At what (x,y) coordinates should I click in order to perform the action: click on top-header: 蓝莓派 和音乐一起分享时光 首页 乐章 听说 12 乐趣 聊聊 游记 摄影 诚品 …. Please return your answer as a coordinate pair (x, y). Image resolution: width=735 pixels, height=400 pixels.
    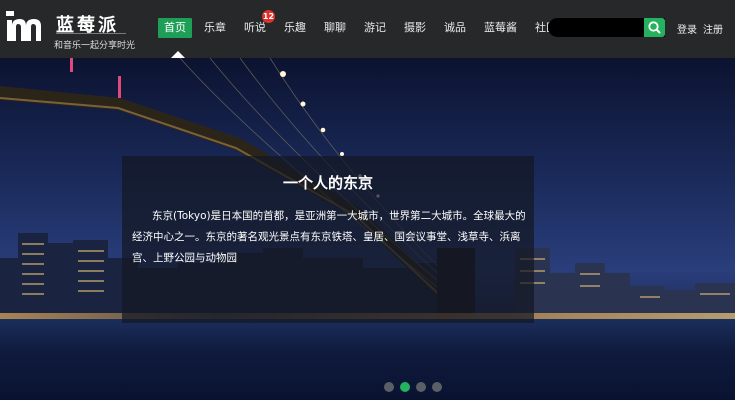
    Looking at the image, I should click on (367, 29).